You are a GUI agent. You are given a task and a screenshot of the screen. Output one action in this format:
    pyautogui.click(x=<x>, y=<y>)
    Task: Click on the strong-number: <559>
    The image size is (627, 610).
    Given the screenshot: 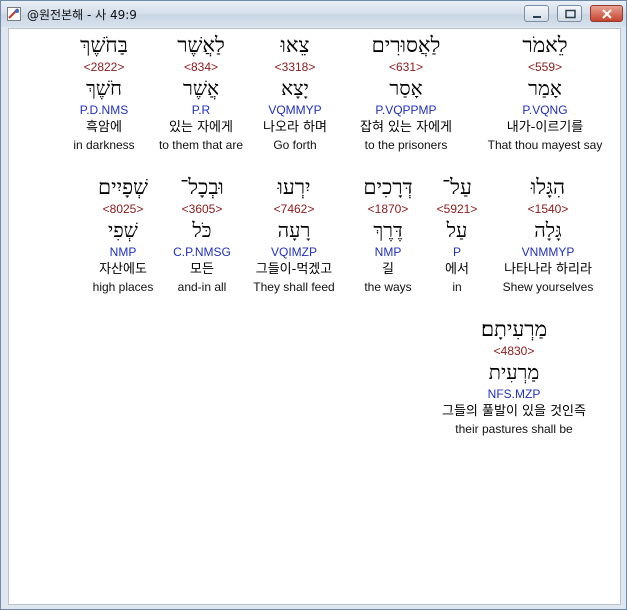 What is the action you would take?
    pyautogui.click(x=545, y=67)
    